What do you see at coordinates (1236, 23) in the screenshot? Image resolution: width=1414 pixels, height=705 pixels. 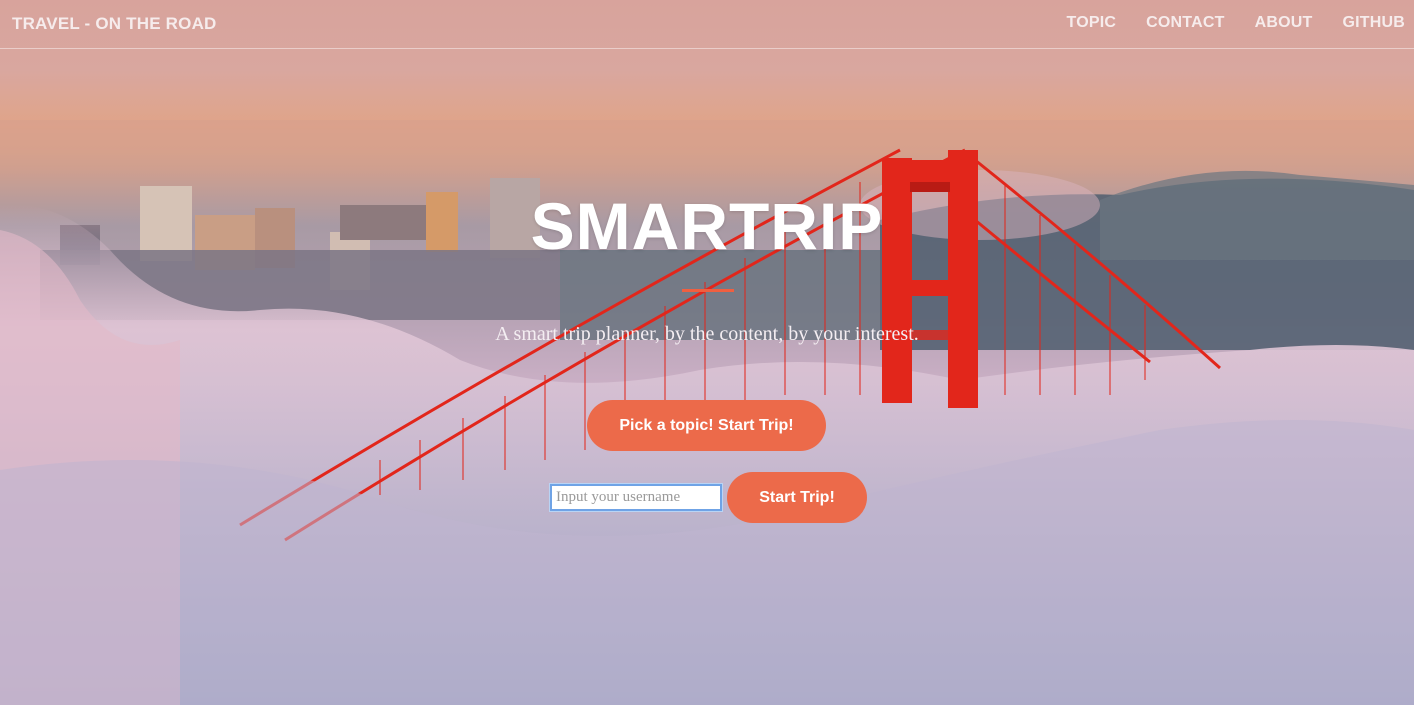 I see `nav-links: TOPIC CONTACT ABOUT GITHUB` at bounding box center [1236, 23].